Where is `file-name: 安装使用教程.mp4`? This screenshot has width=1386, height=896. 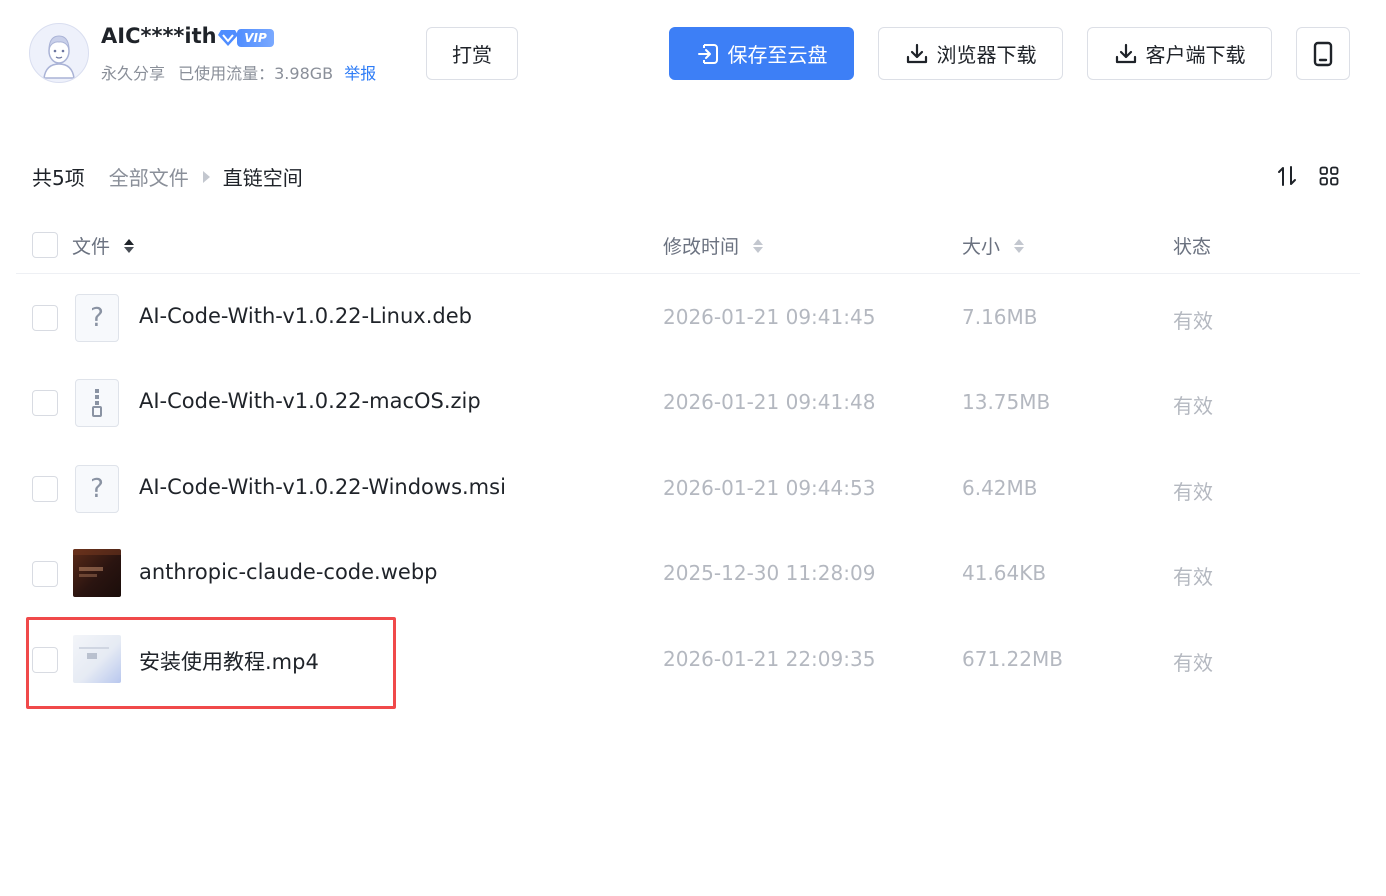 file-name: 安装使用教程.mp4 is located at coordinates (229, 661).